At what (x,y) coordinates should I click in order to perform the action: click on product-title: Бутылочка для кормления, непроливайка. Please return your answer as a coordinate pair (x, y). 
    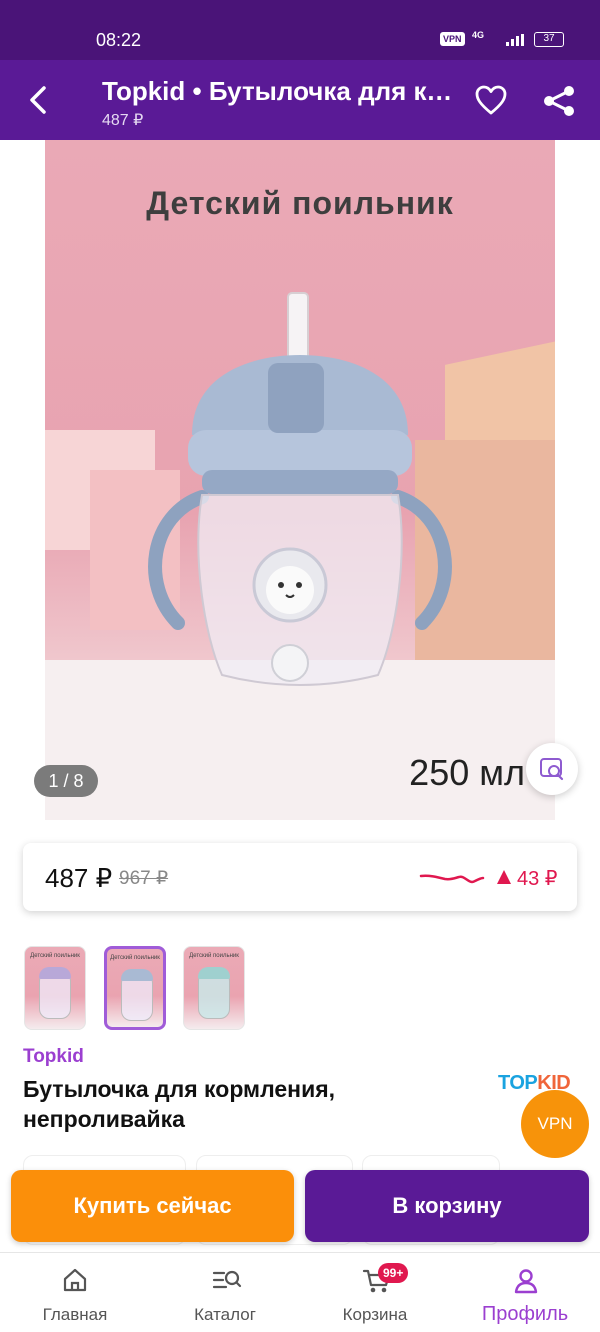
    Looking at the image, I should click on (179, 1104).